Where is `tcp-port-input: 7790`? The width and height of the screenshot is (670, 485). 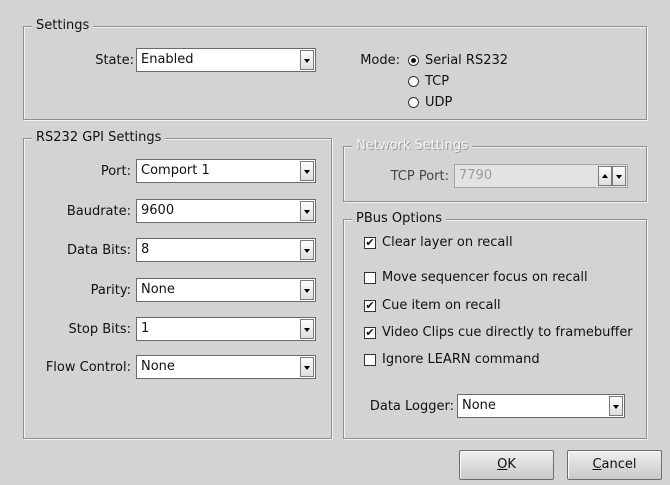
tcp-port-input: 7790 is located at coordinates (541, 176).